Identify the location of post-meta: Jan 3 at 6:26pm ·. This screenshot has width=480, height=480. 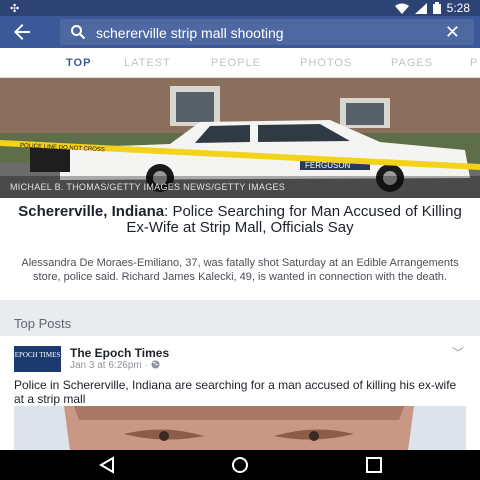
(115, 365).